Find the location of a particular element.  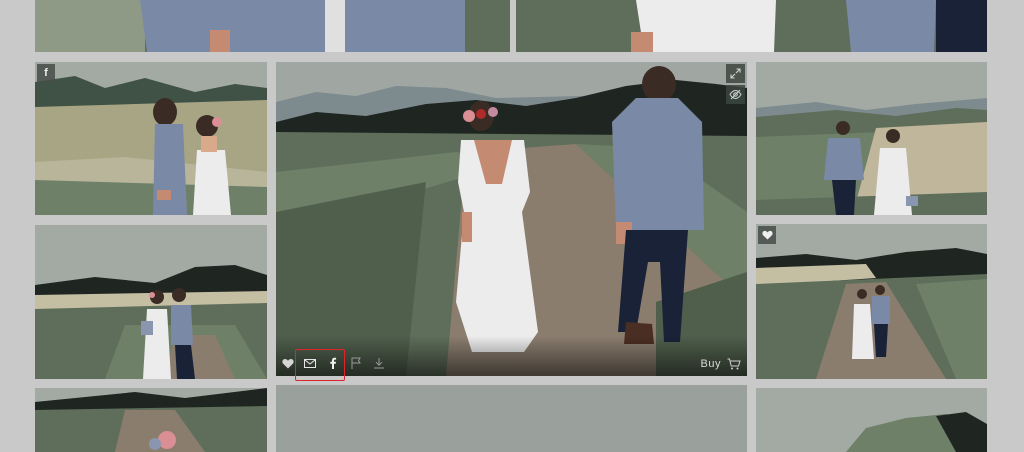

hide-button is located at coordinates (735, 94).